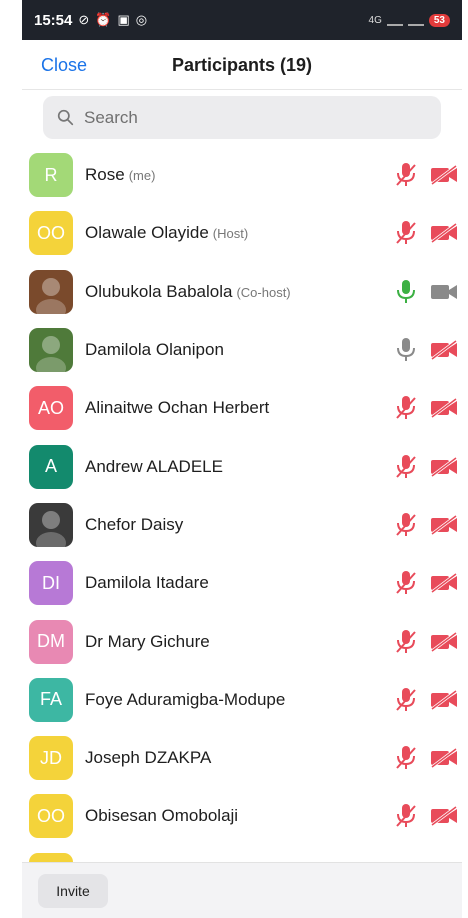 The height and width of the screenshot is (918, 468). I want to click on avatar: DI, so click(51, 583).